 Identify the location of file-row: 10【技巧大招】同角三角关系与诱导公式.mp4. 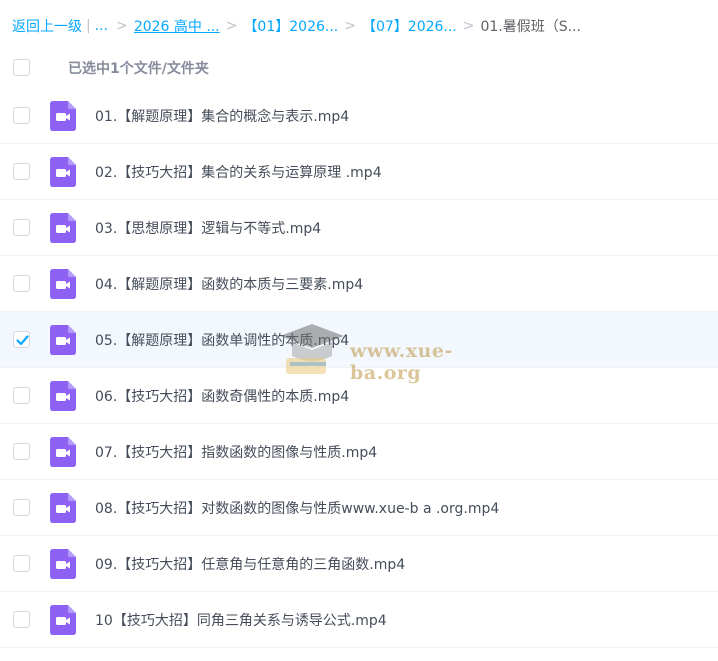
(359, 620).